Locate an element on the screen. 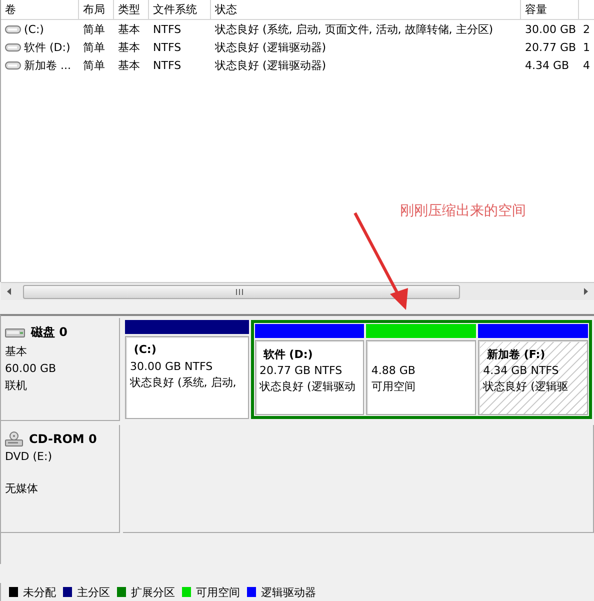 This screenshot has height=601, width=594. partition-info: 4.88 GB is located at coordinates (393, 370).